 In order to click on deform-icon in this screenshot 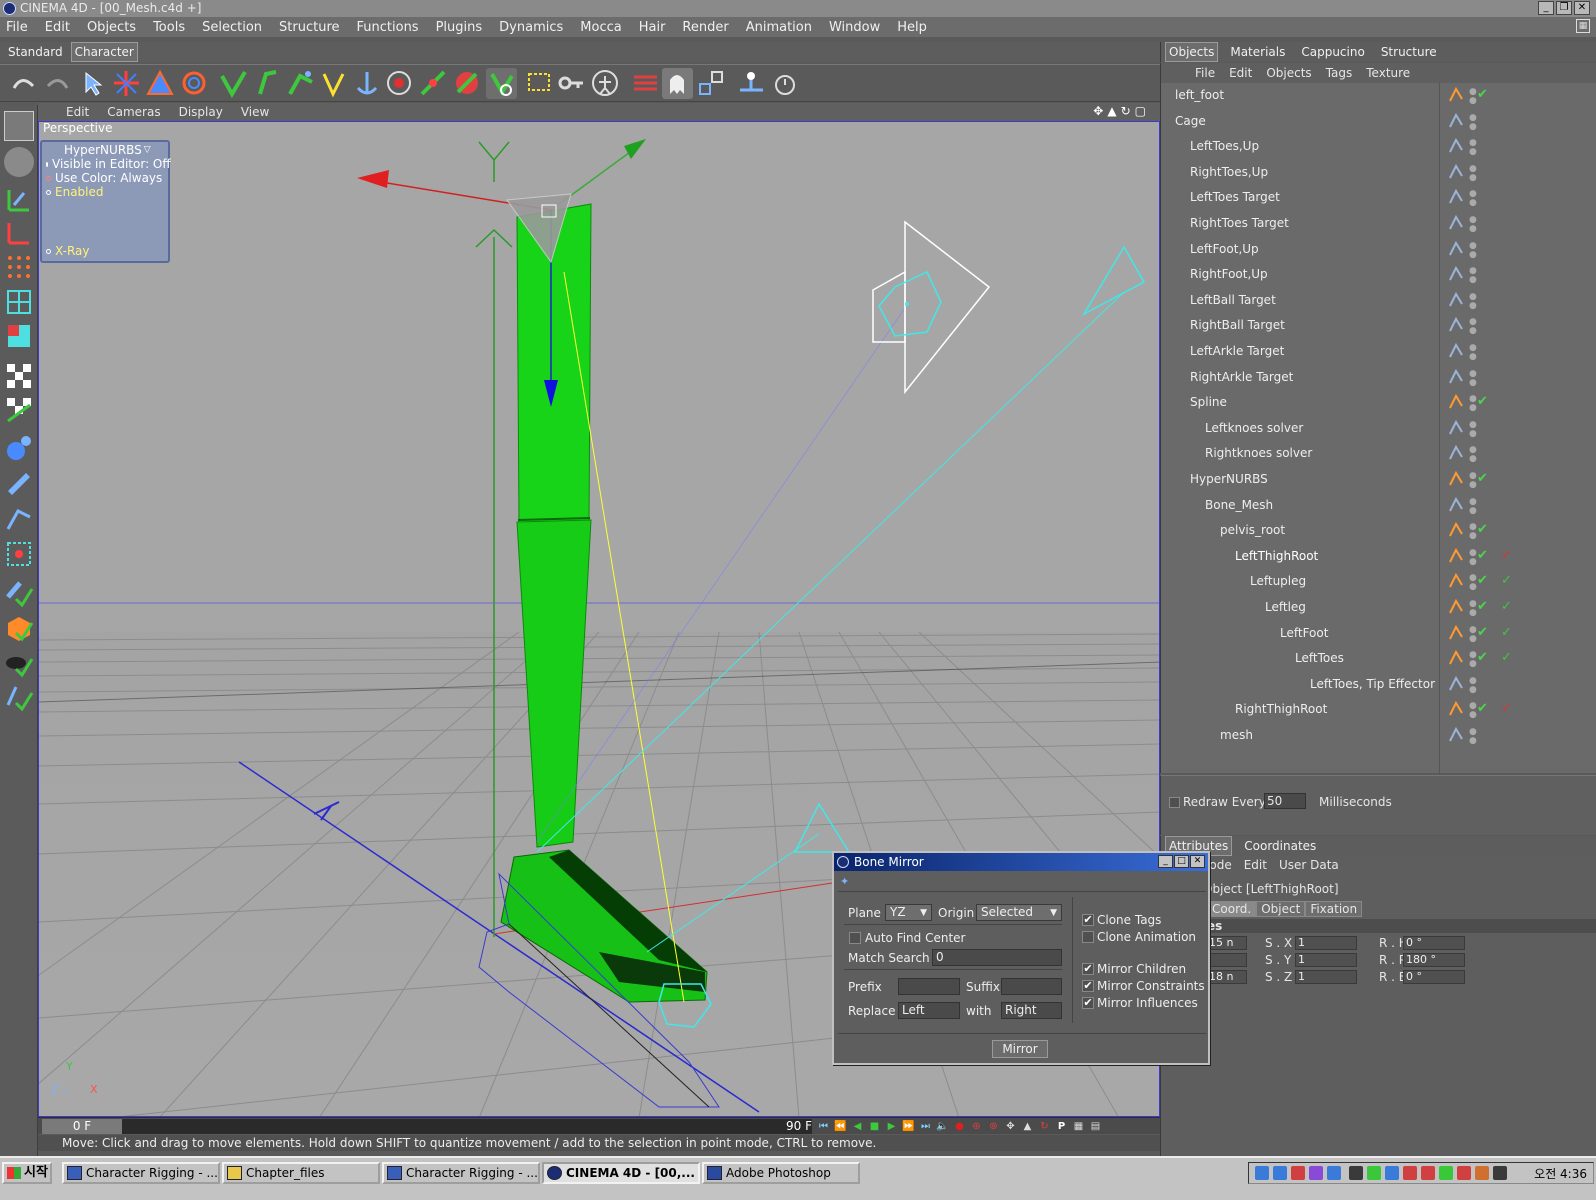, I will do `click(467, 83)`.